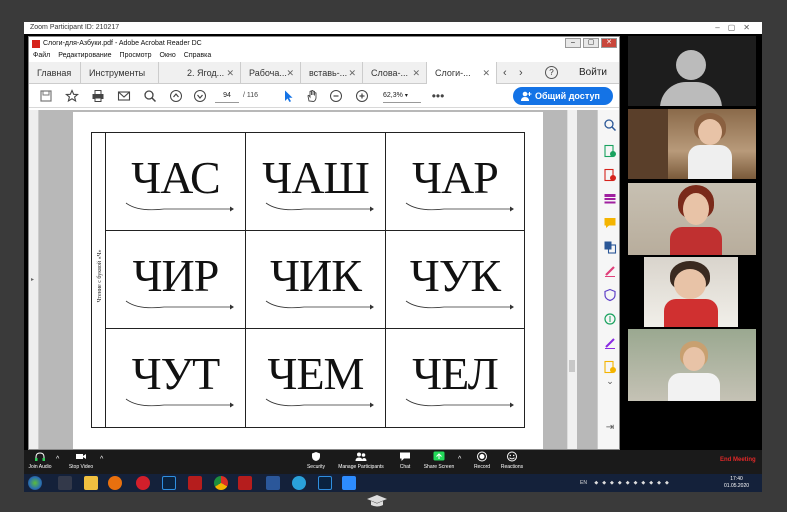  I want to click on minimize-button: –, so click(573, 43).